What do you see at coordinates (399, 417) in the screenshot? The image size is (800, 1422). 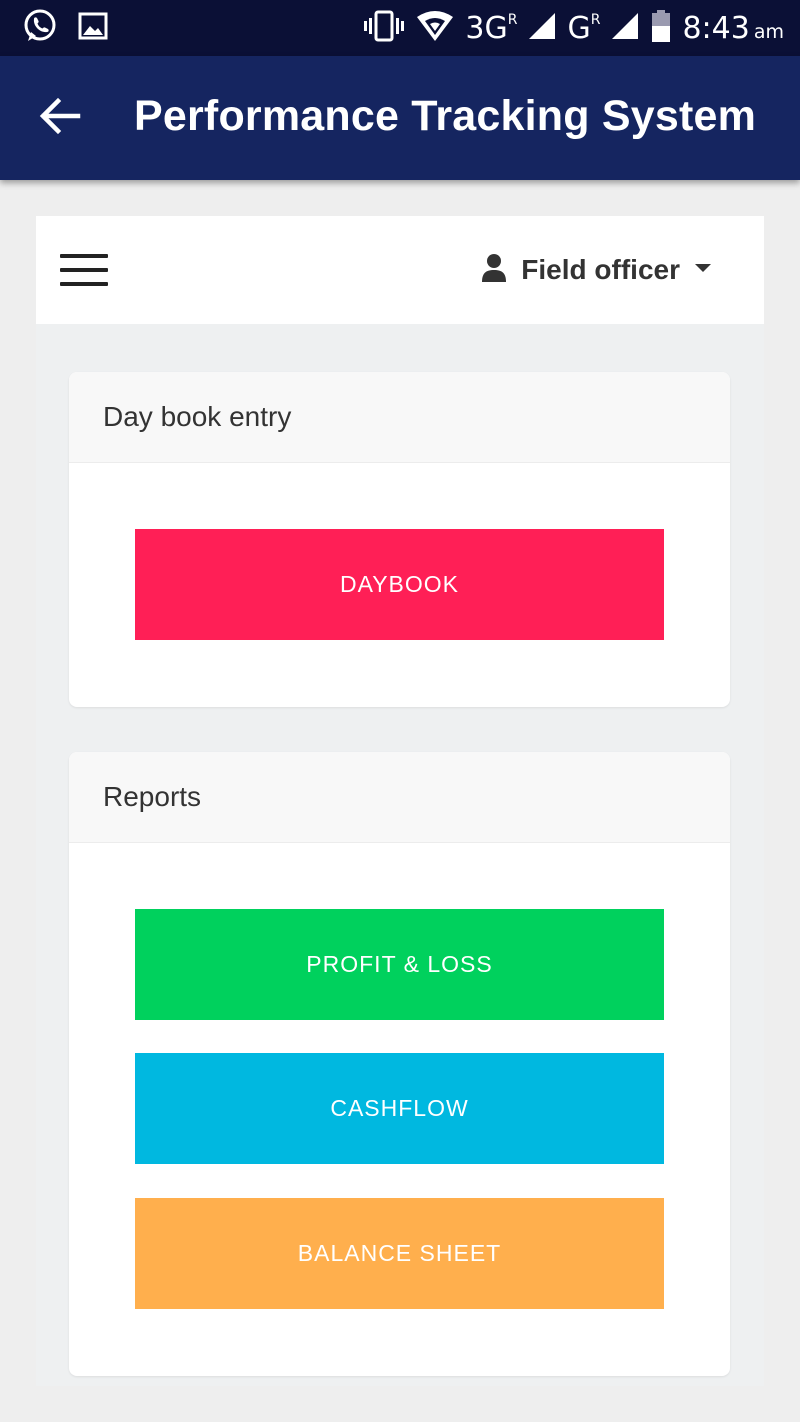 I see `daybook-card-header: Day book entry` at bounding box center [399, 417].